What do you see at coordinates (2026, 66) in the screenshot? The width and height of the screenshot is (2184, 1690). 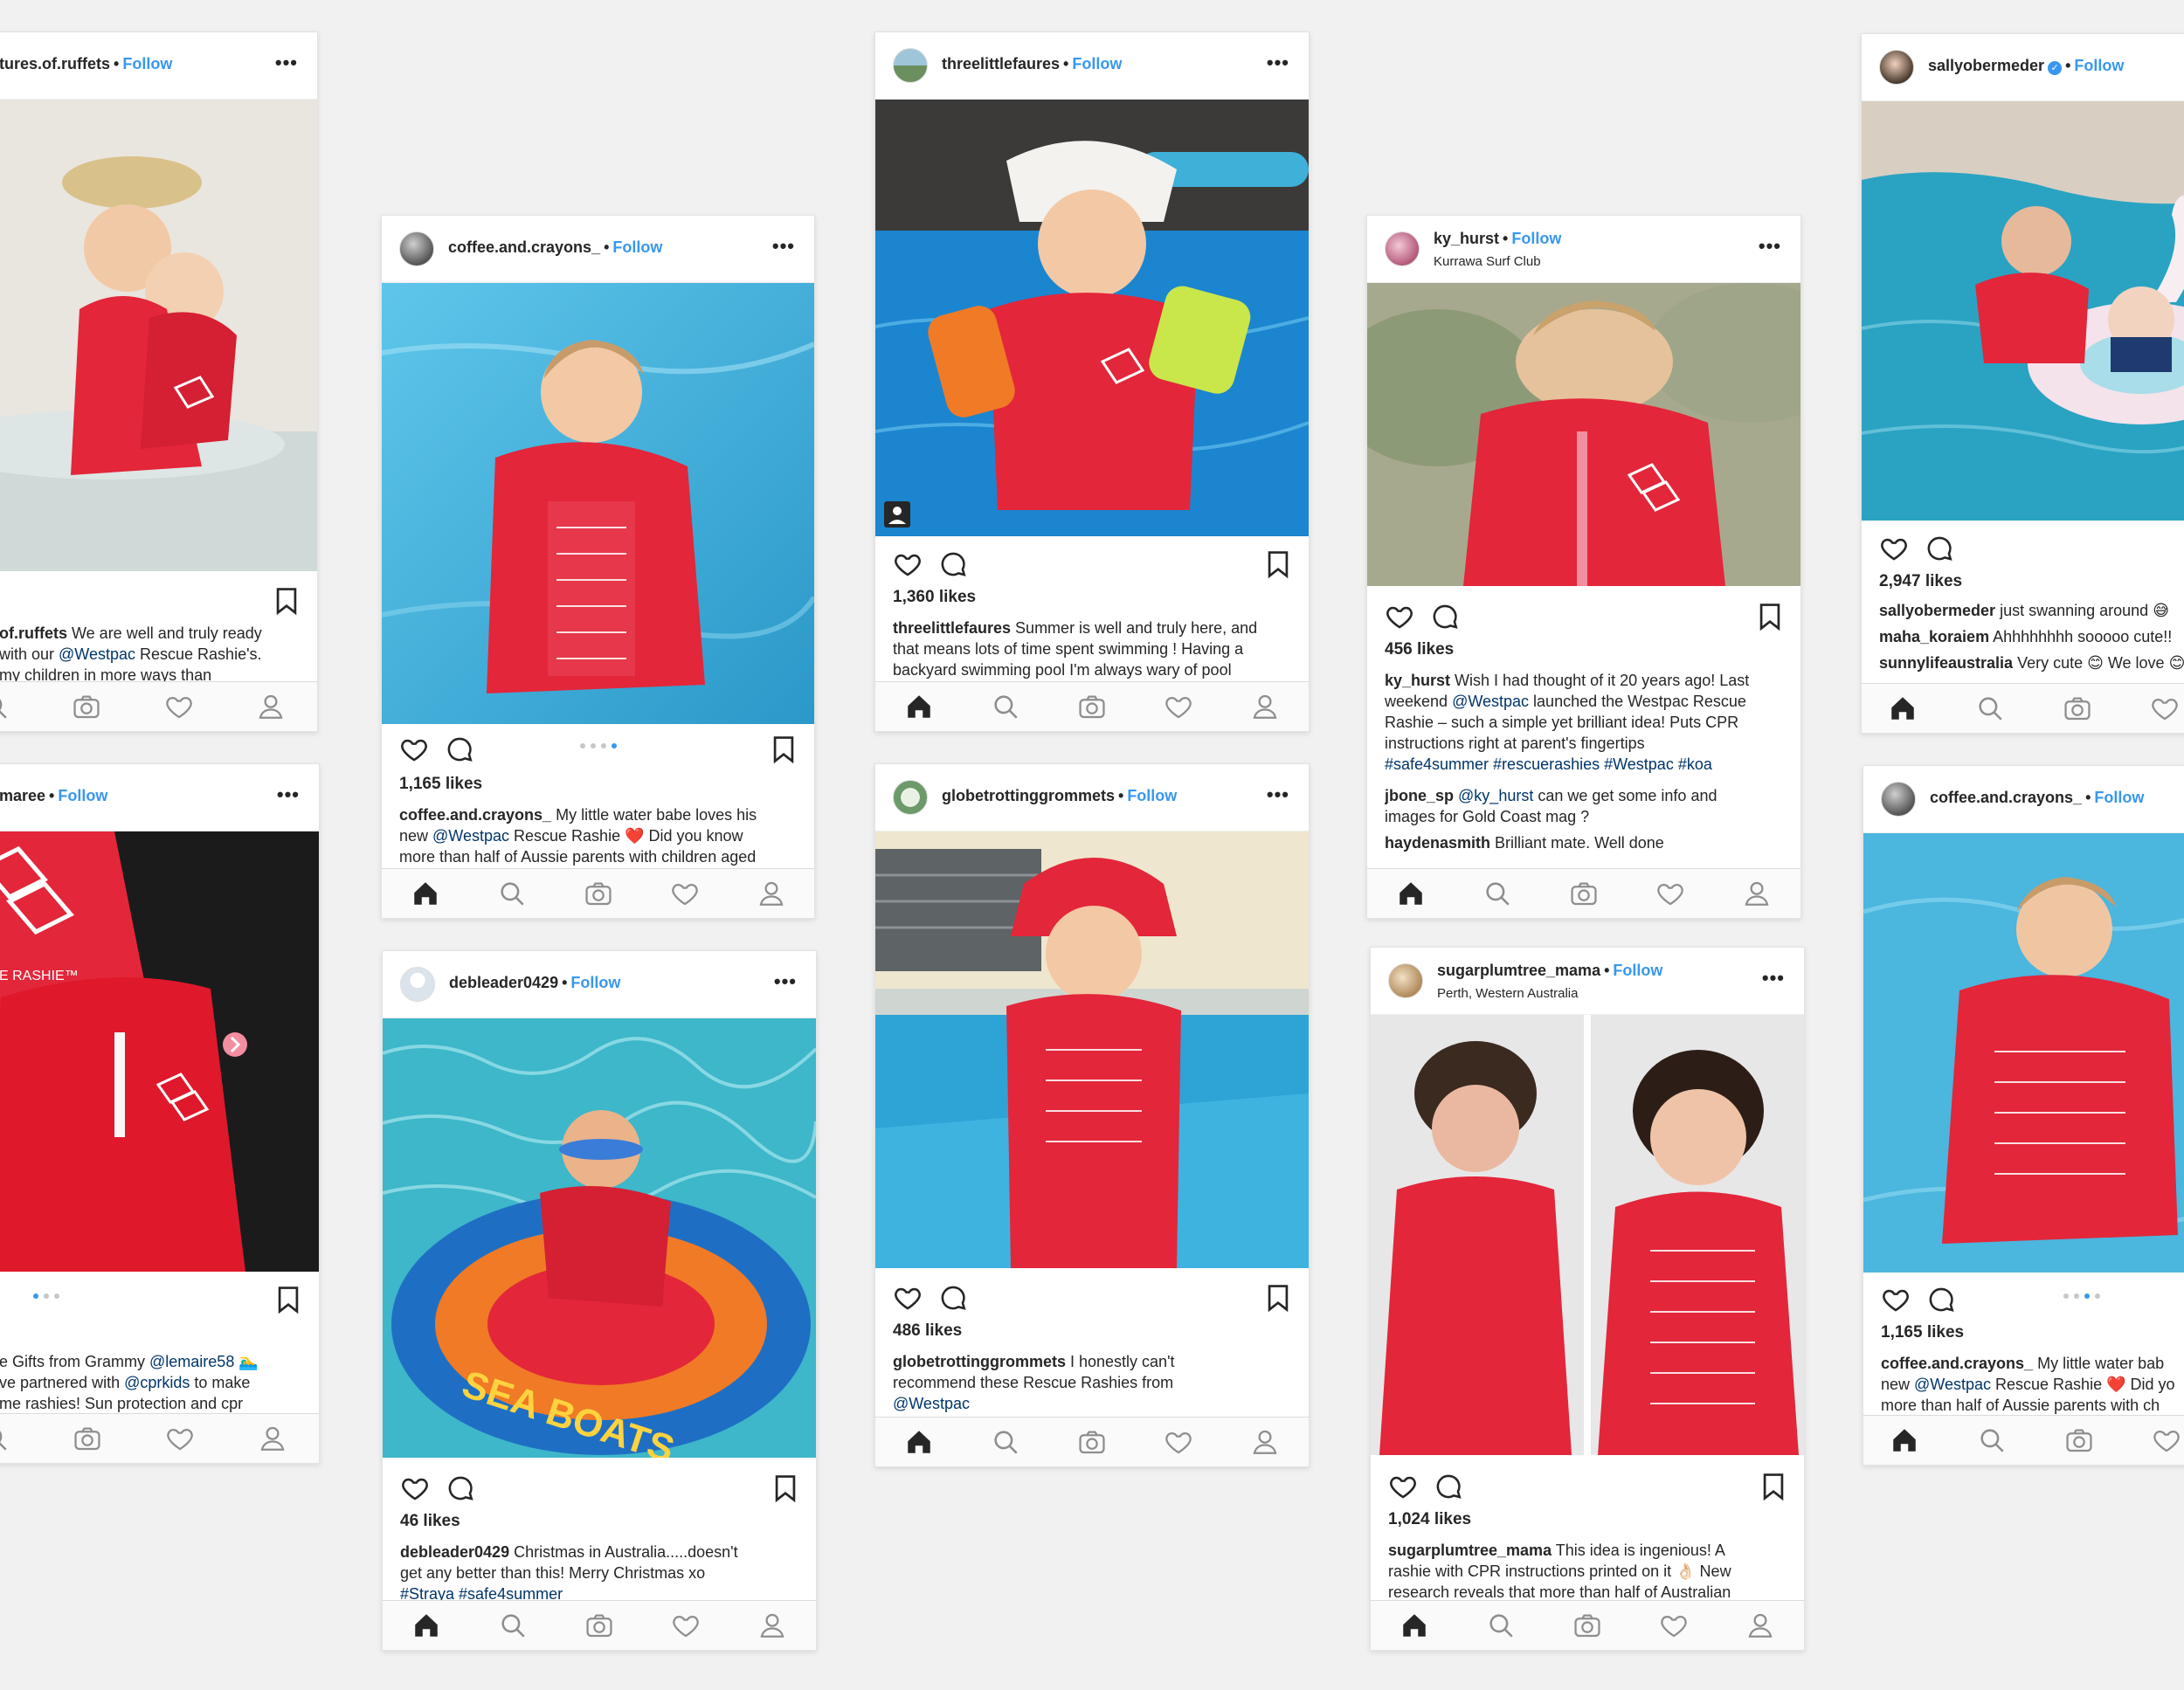 I see `post-username: sallyobermeder ✓ • Follow` at bounding box center [2026, 66].